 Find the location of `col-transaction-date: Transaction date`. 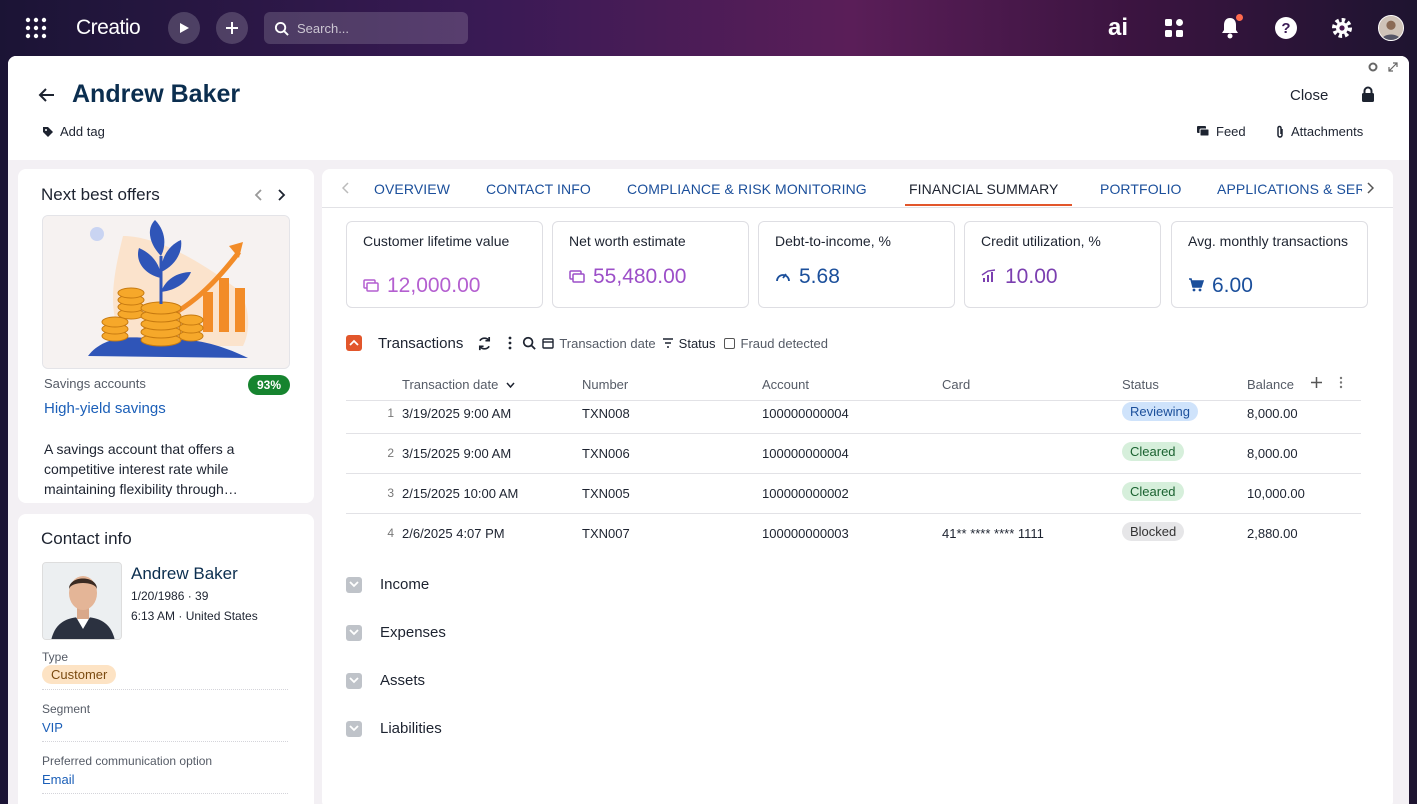

col-transaction-date: Transaction date is located at coordinates (458, 384).